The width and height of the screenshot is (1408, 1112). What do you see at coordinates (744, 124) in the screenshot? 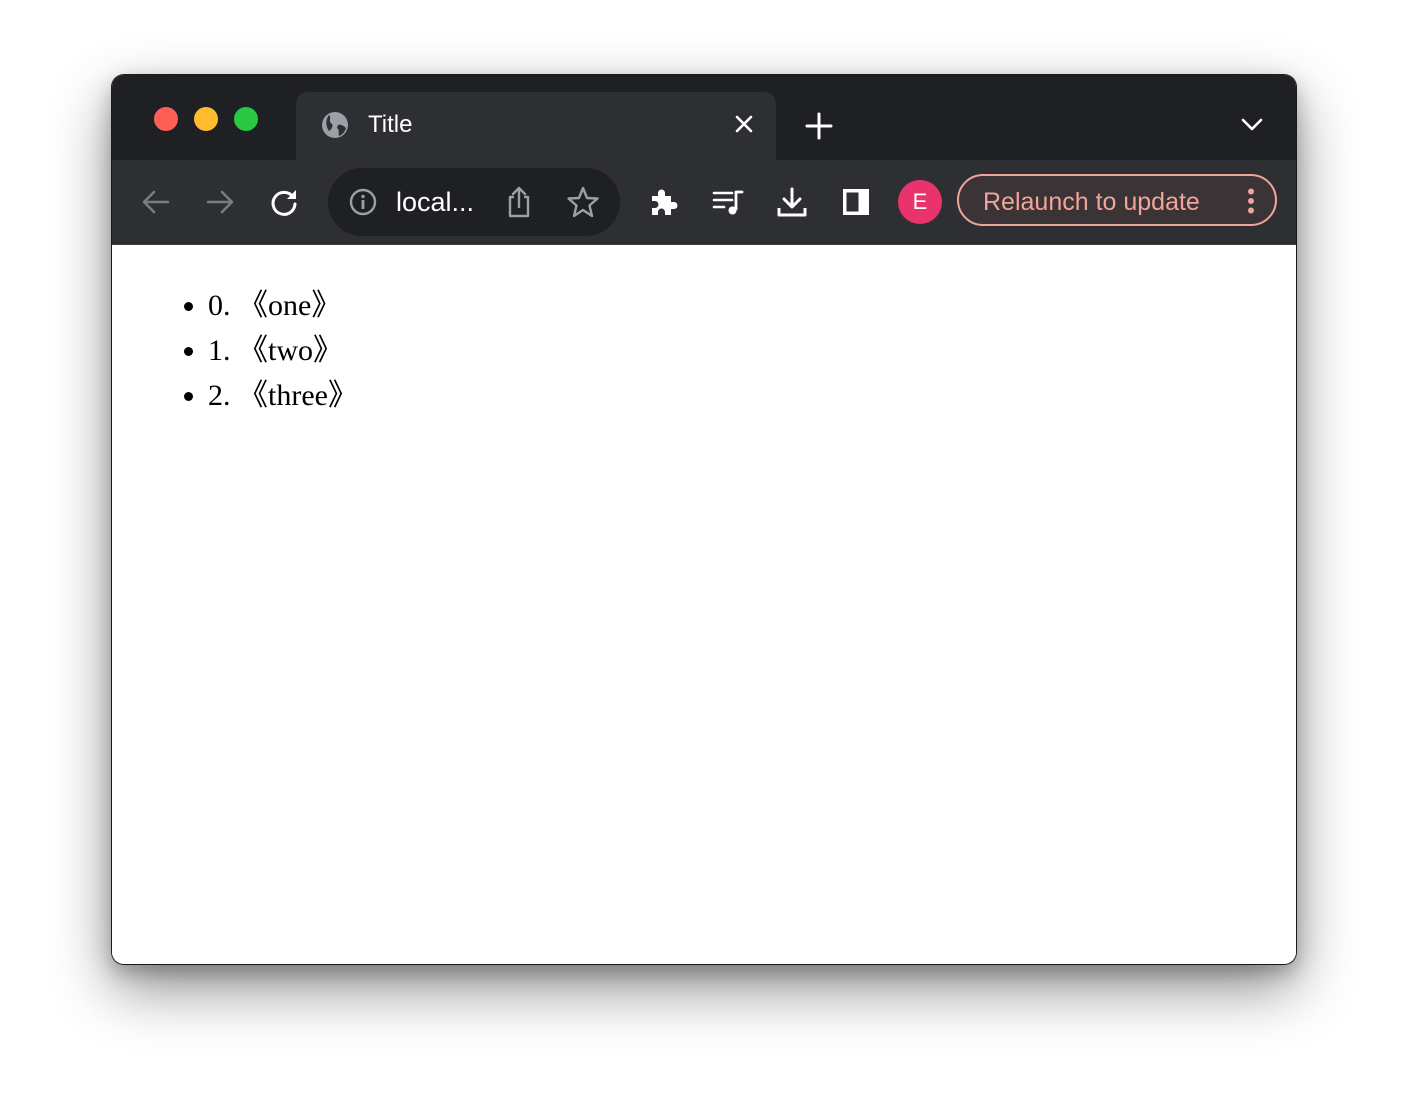
I see `close-icon` at bounding box center [744, 124].